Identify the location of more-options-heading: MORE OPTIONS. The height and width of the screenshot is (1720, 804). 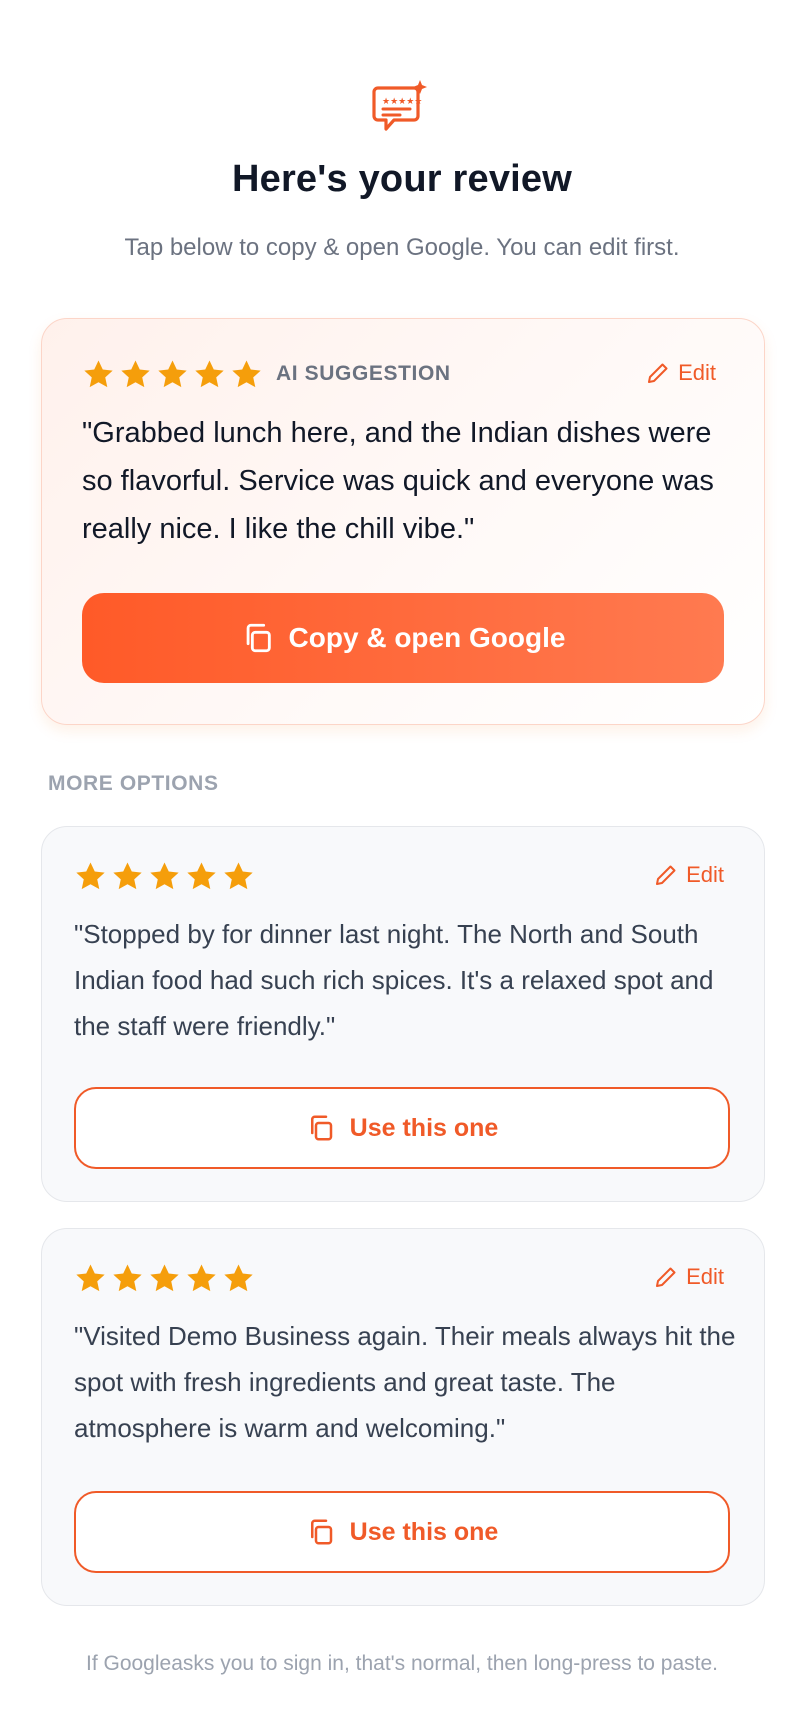
(133, 783).